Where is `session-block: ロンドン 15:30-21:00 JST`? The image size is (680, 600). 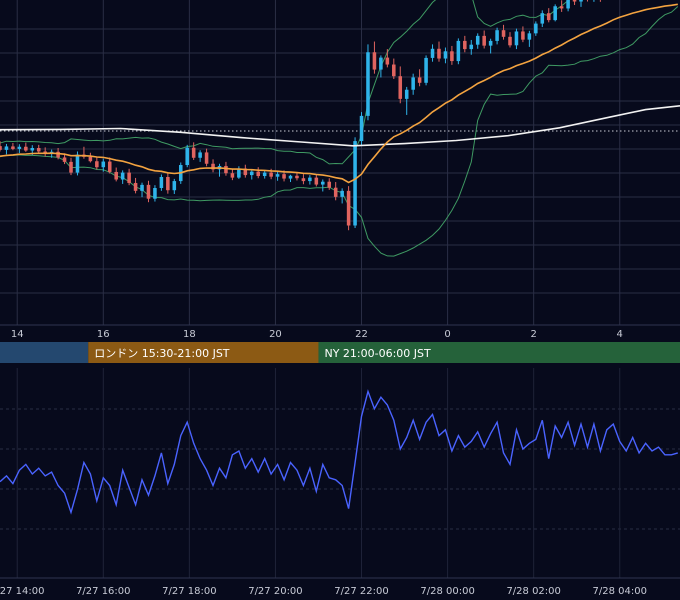 session-block: ロンドン 15:30-21:00 JST is located at coordinates (203, 352).